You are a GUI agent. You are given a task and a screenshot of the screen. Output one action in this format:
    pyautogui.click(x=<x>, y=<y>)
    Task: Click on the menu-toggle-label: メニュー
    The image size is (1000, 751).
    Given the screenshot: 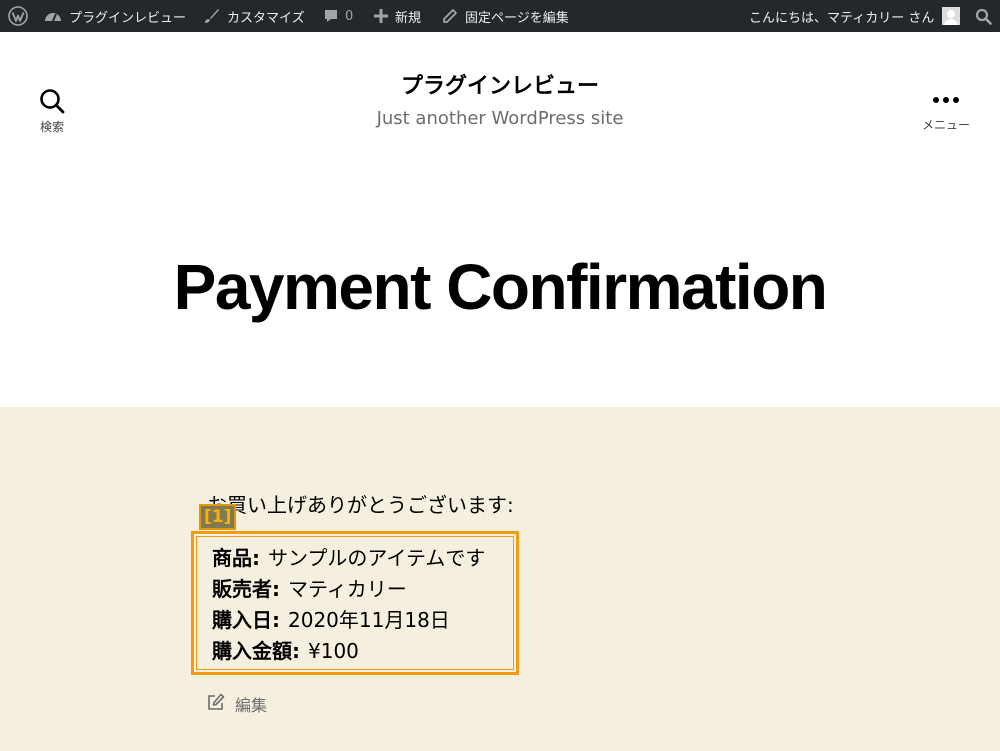 What is the action you would take?
    pyautogui.click(x=945, y=125)
    